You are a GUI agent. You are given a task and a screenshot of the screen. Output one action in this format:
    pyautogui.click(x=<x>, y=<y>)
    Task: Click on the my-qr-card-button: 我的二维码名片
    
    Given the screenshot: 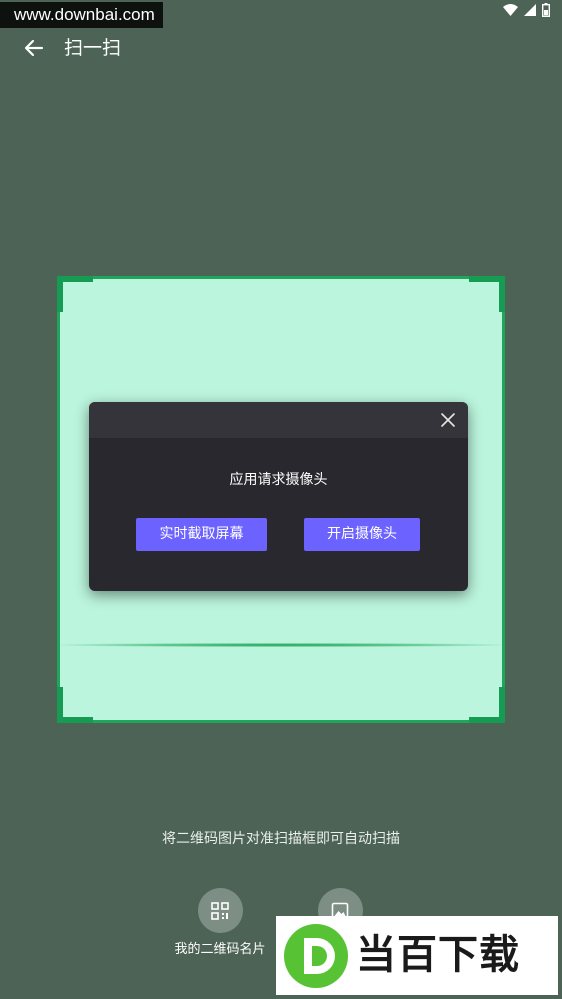 What is the action you would take?
    pyautogui.click(x=220, y=923)
    